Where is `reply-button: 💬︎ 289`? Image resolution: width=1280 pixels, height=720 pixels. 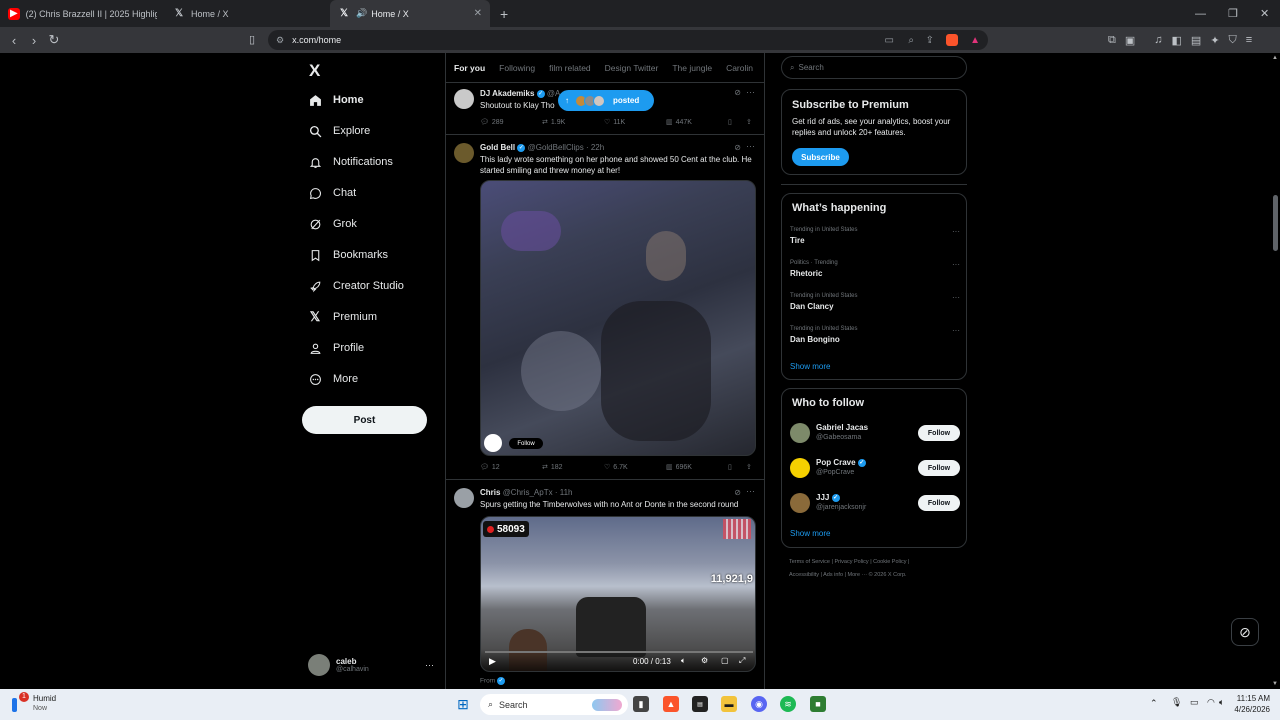 reply-button: 💬︎ 289 is located at coordinates (492, 122).